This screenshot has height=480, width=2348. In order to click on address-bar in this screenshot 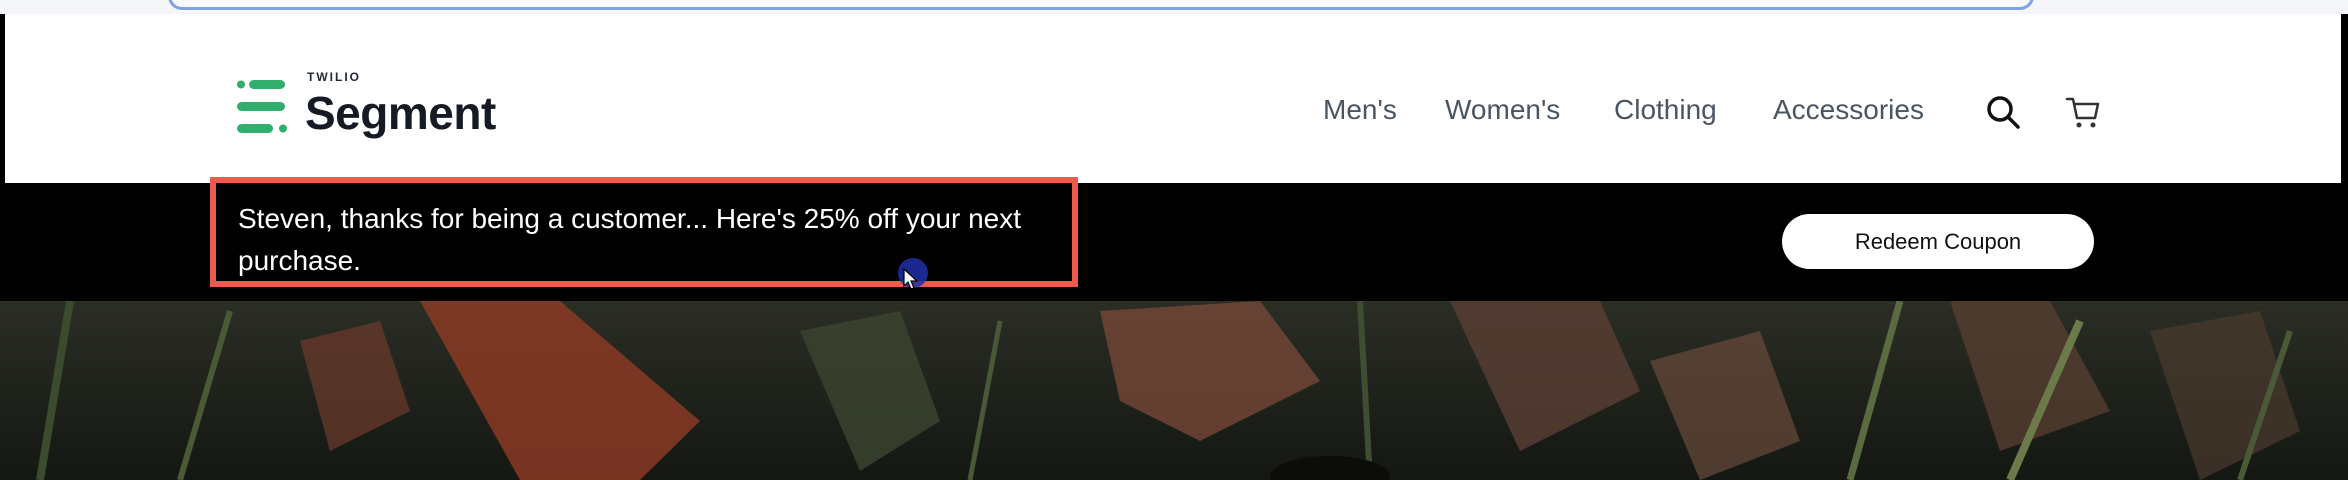, I will do `click(1101, 5)`.